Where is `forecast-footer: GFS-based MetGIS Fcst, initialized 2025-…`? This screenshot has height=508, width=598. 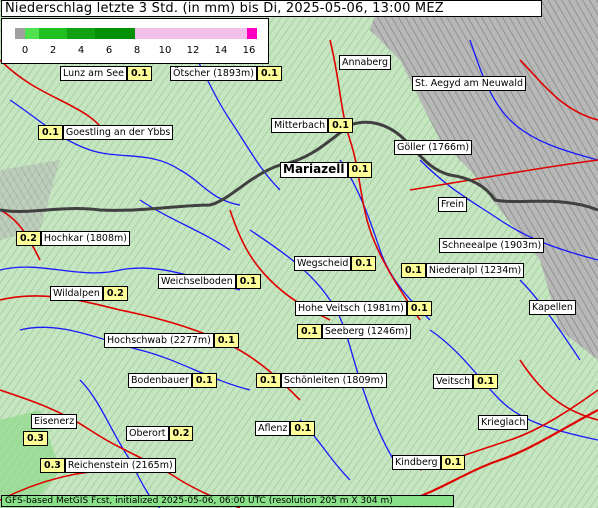
forecast-footer: GFS-based MetGIS Fcst, initialized 2025-… is located at coordinates (227, 501).